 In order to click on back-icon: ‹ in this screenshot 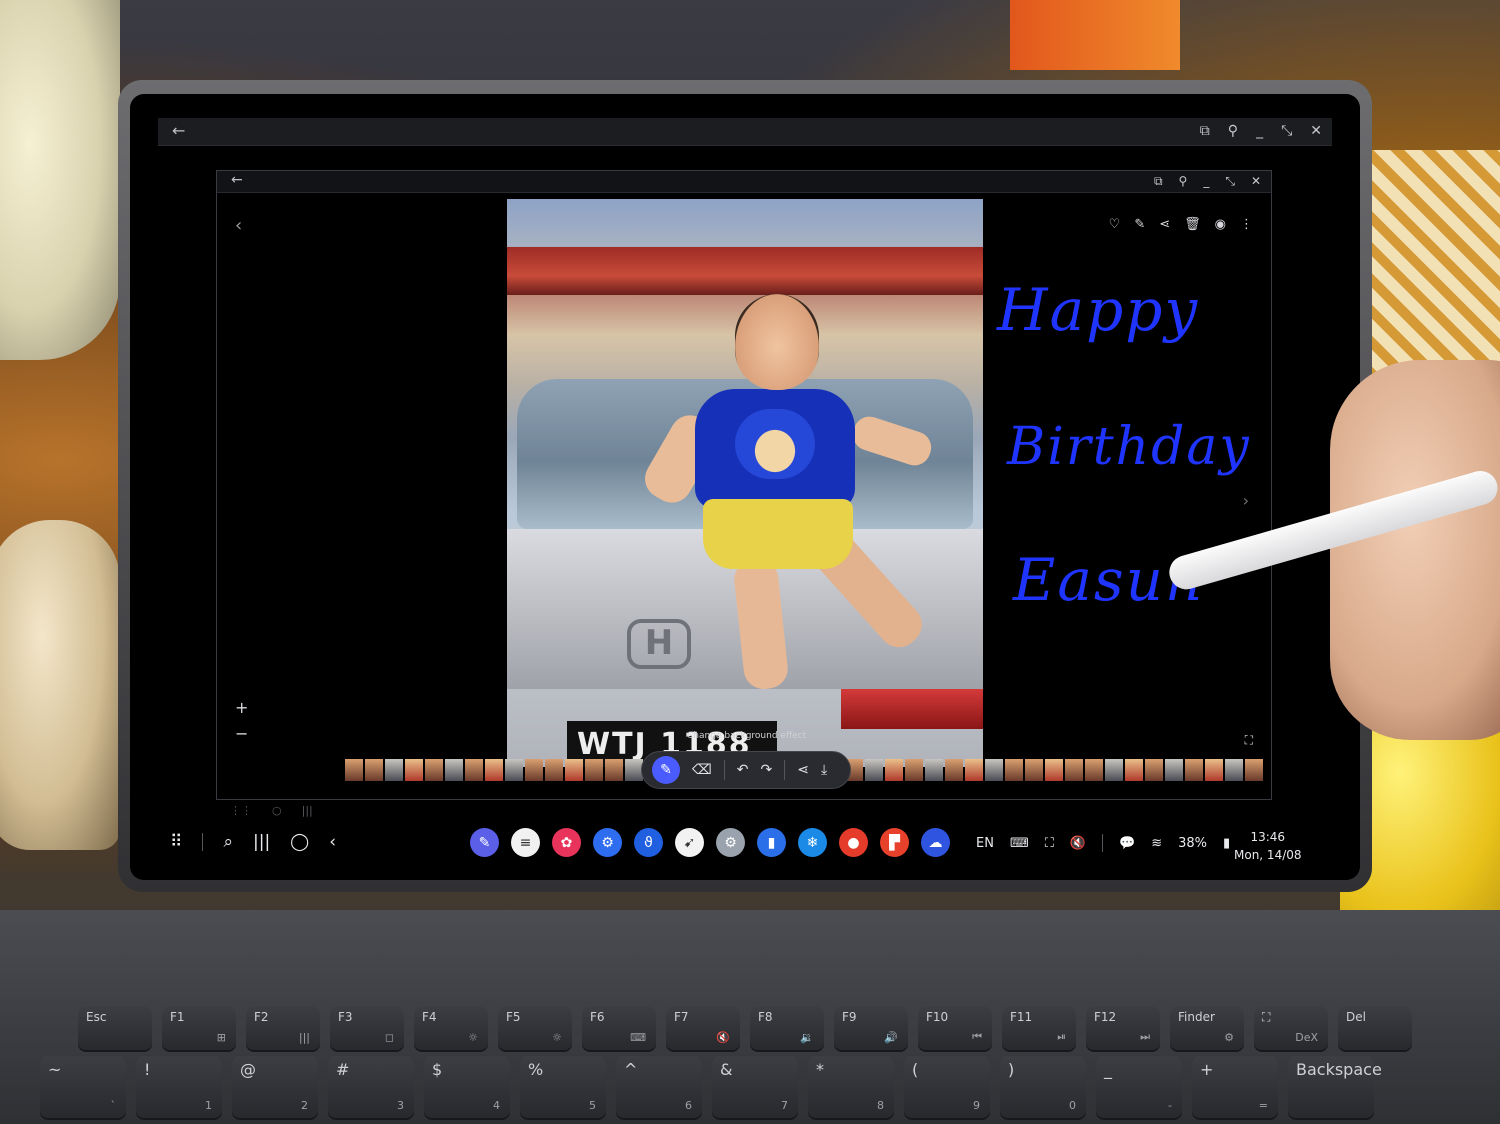, I will do `click(332, 842)`.